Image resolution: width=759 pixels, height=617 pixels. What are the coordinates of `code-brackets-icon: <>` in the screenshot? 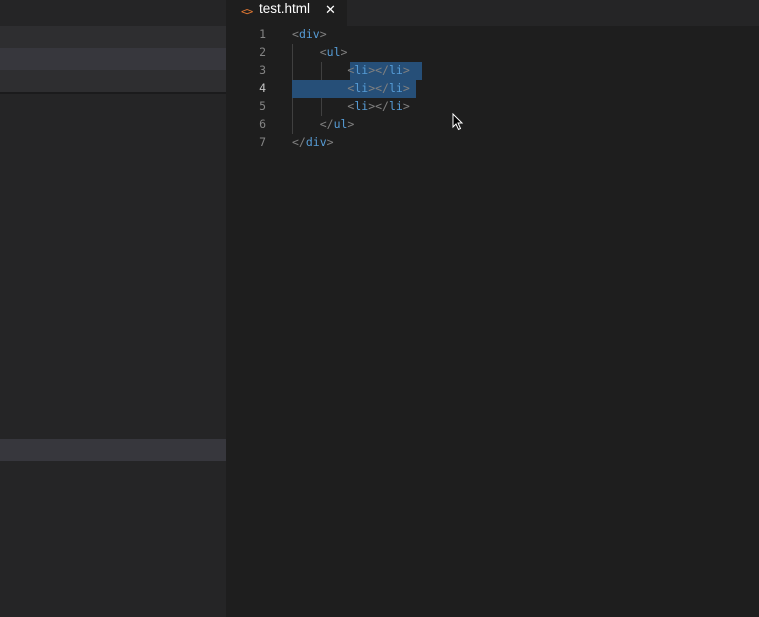 It's located at (247, 11).